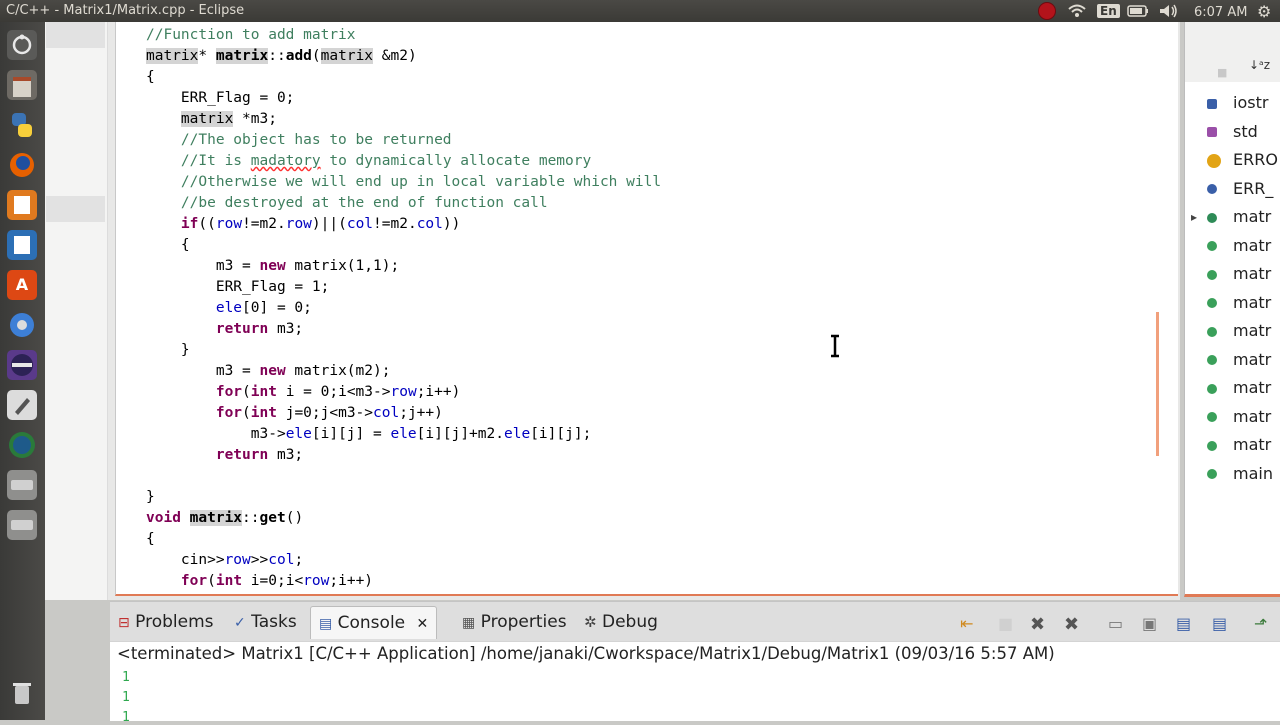 This screenshot has width=1280, height=725. Describe the element at coordinates (966, 623) in the screenshot. I see `pin-console-icon: ⇤` at that location.